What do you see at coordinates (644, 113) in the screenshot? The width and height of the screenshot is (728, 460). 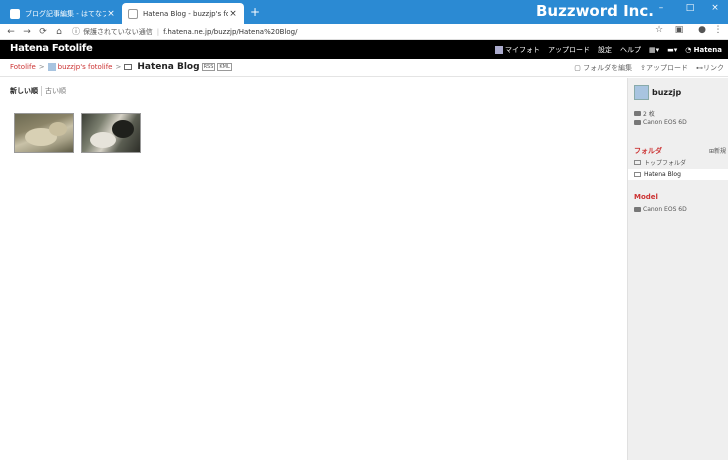 I see `photo-count: 2 枚` at bounding box center [644, 113].